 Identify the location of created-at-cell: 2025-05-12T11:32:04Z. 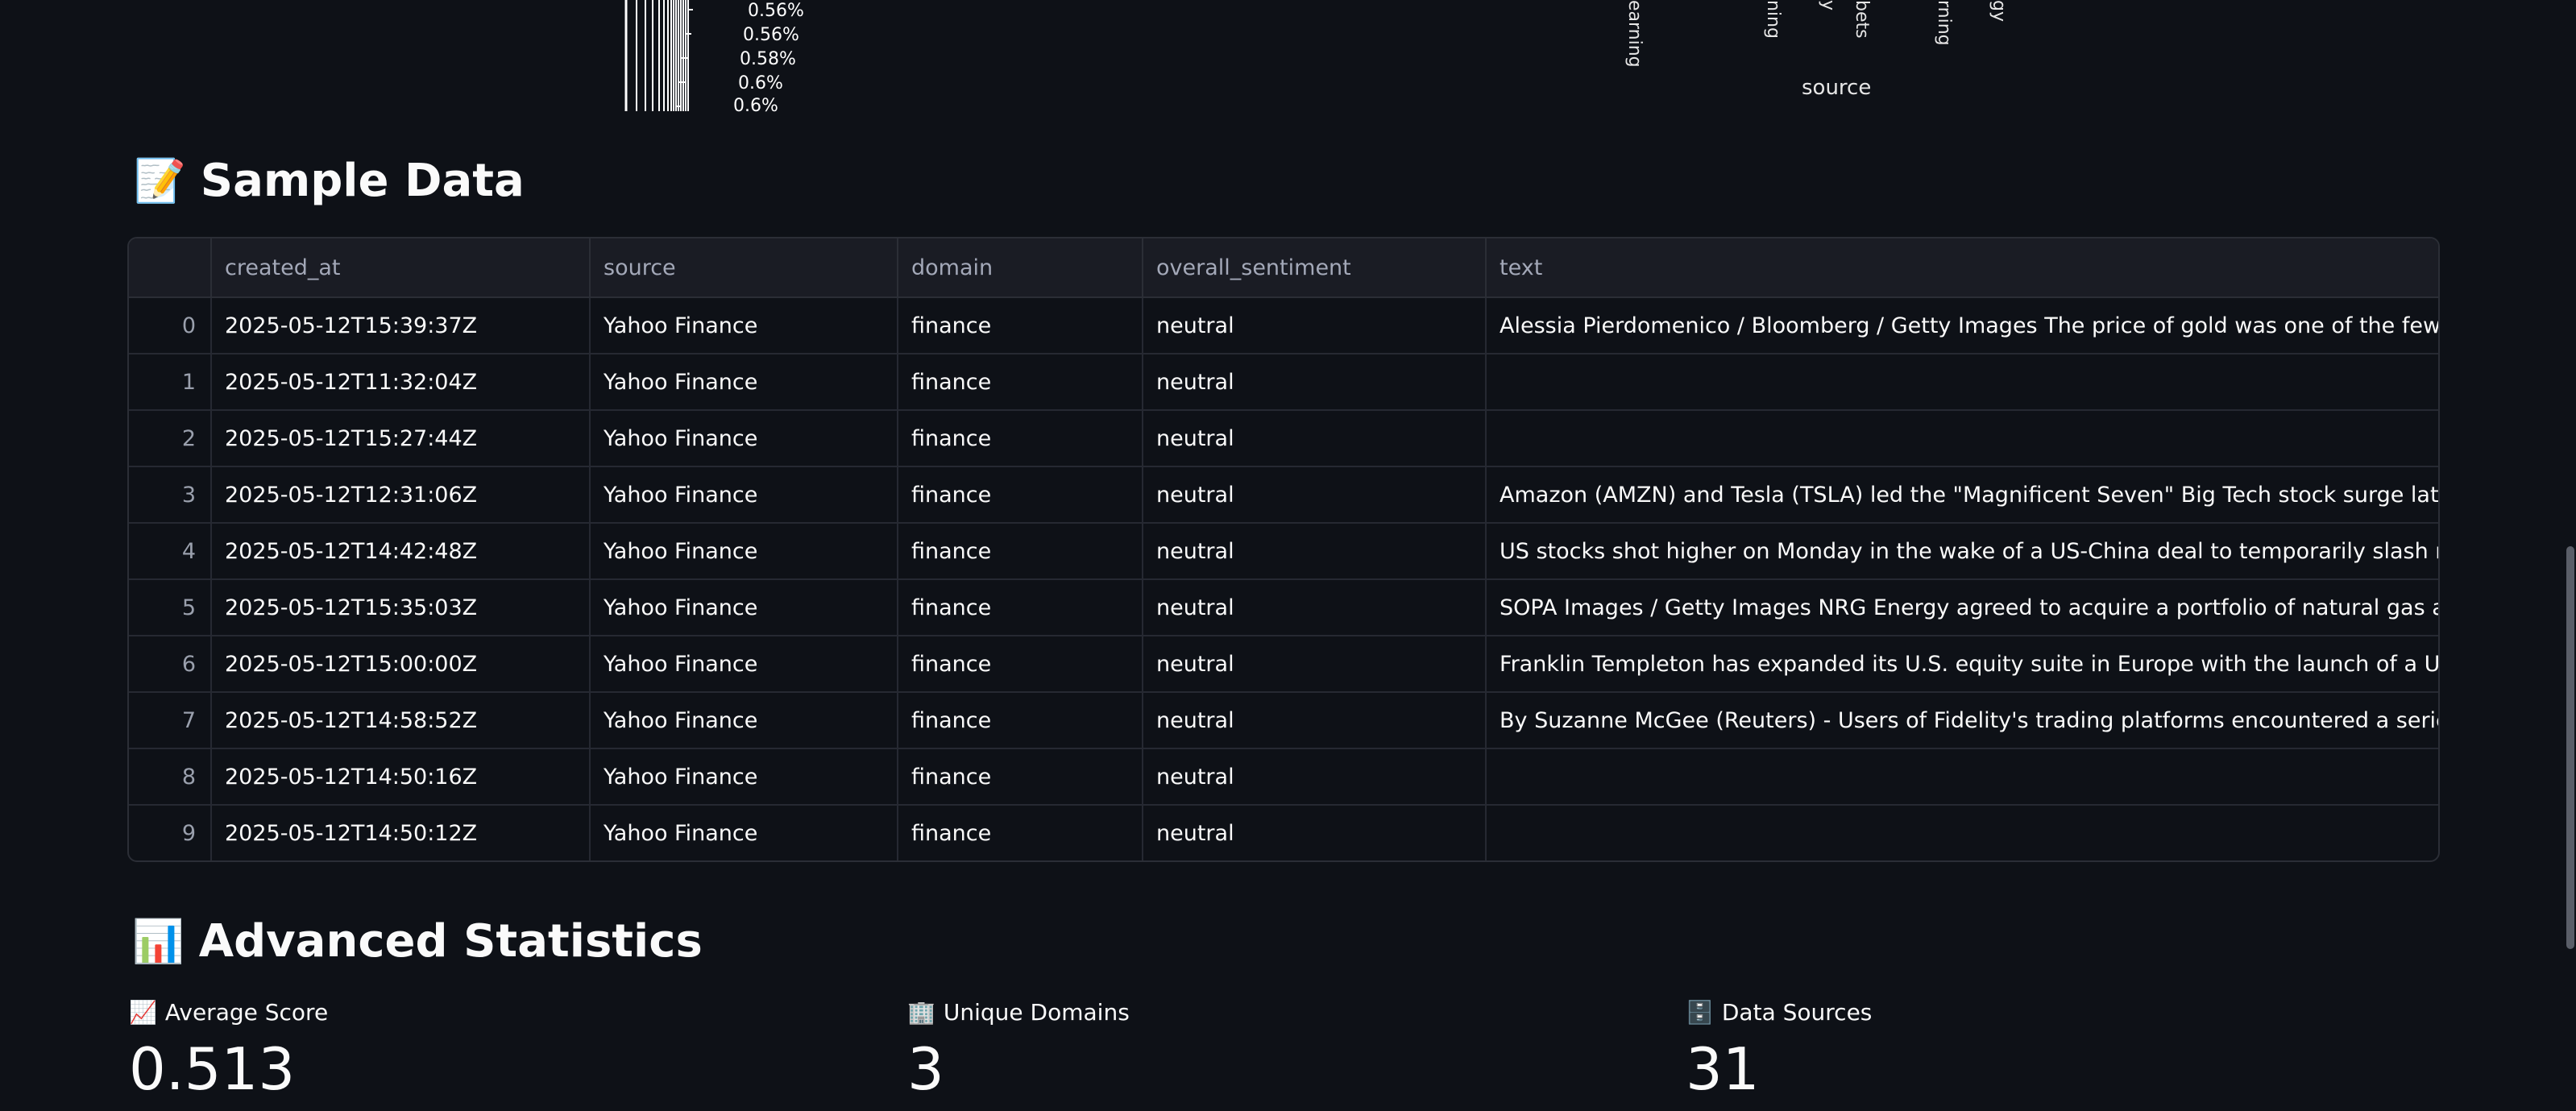
(401, 382).